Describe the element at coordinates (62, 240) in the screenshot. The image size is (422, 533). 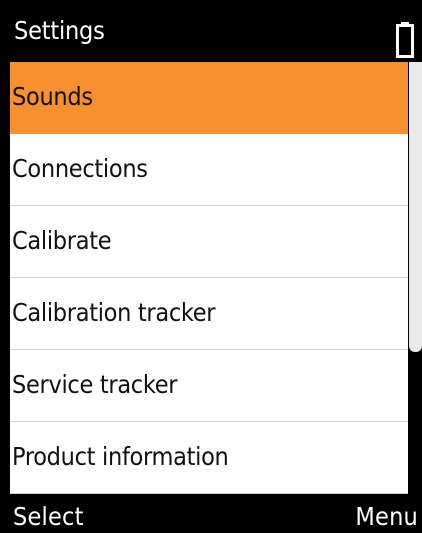
I see `menu-item-label: Calibrate` at that location.